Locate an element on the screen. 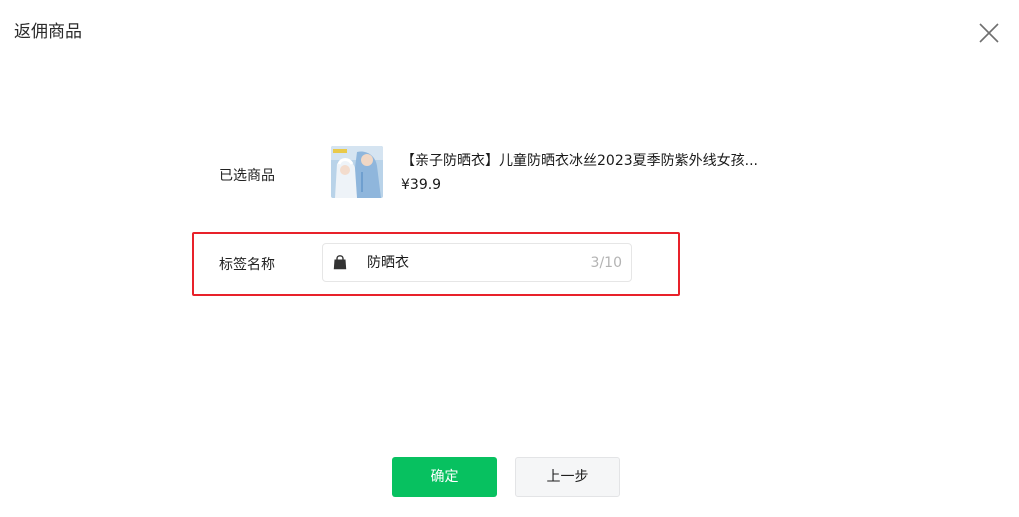 The width and height of the screenshot is (1019, 517). char-counter: 3/10 is located at coordinates (606, 263).